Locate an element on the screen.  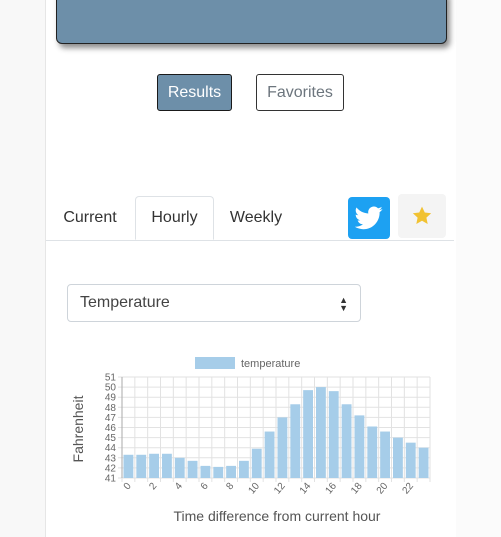
twitter-share-button is located at coordinates (369, 218).